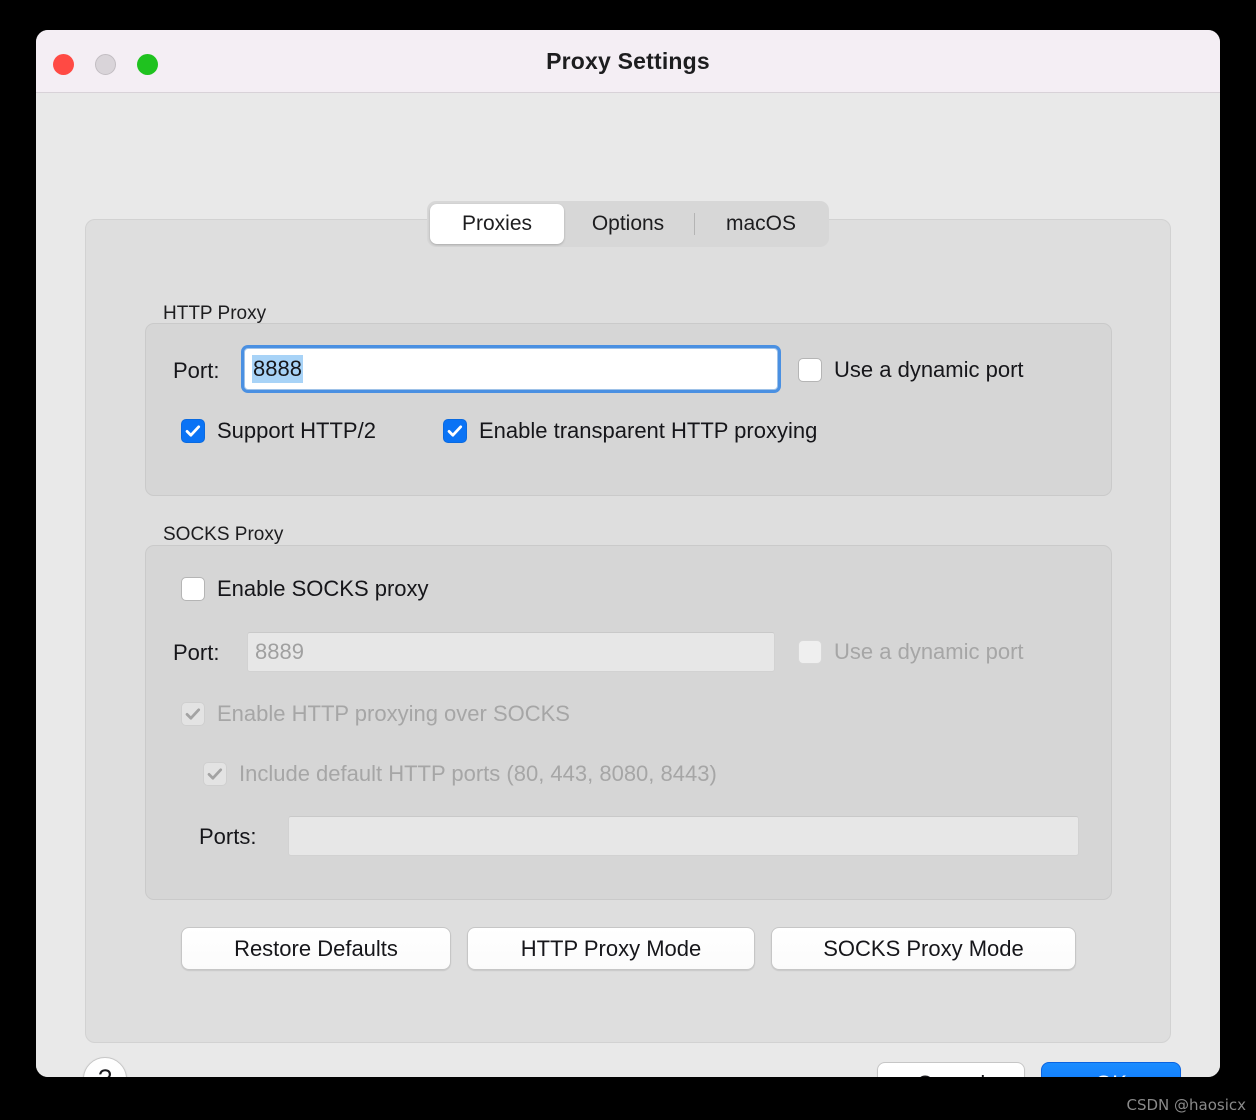 Image resolution: width=1256 pixels, height=1120 pixels. What do you see at coordinates (393, 713) in the screenshot?
I see `http-over-socks-label: Enable HTTP proxying over SOCKS` at bounding box center [393, 713].